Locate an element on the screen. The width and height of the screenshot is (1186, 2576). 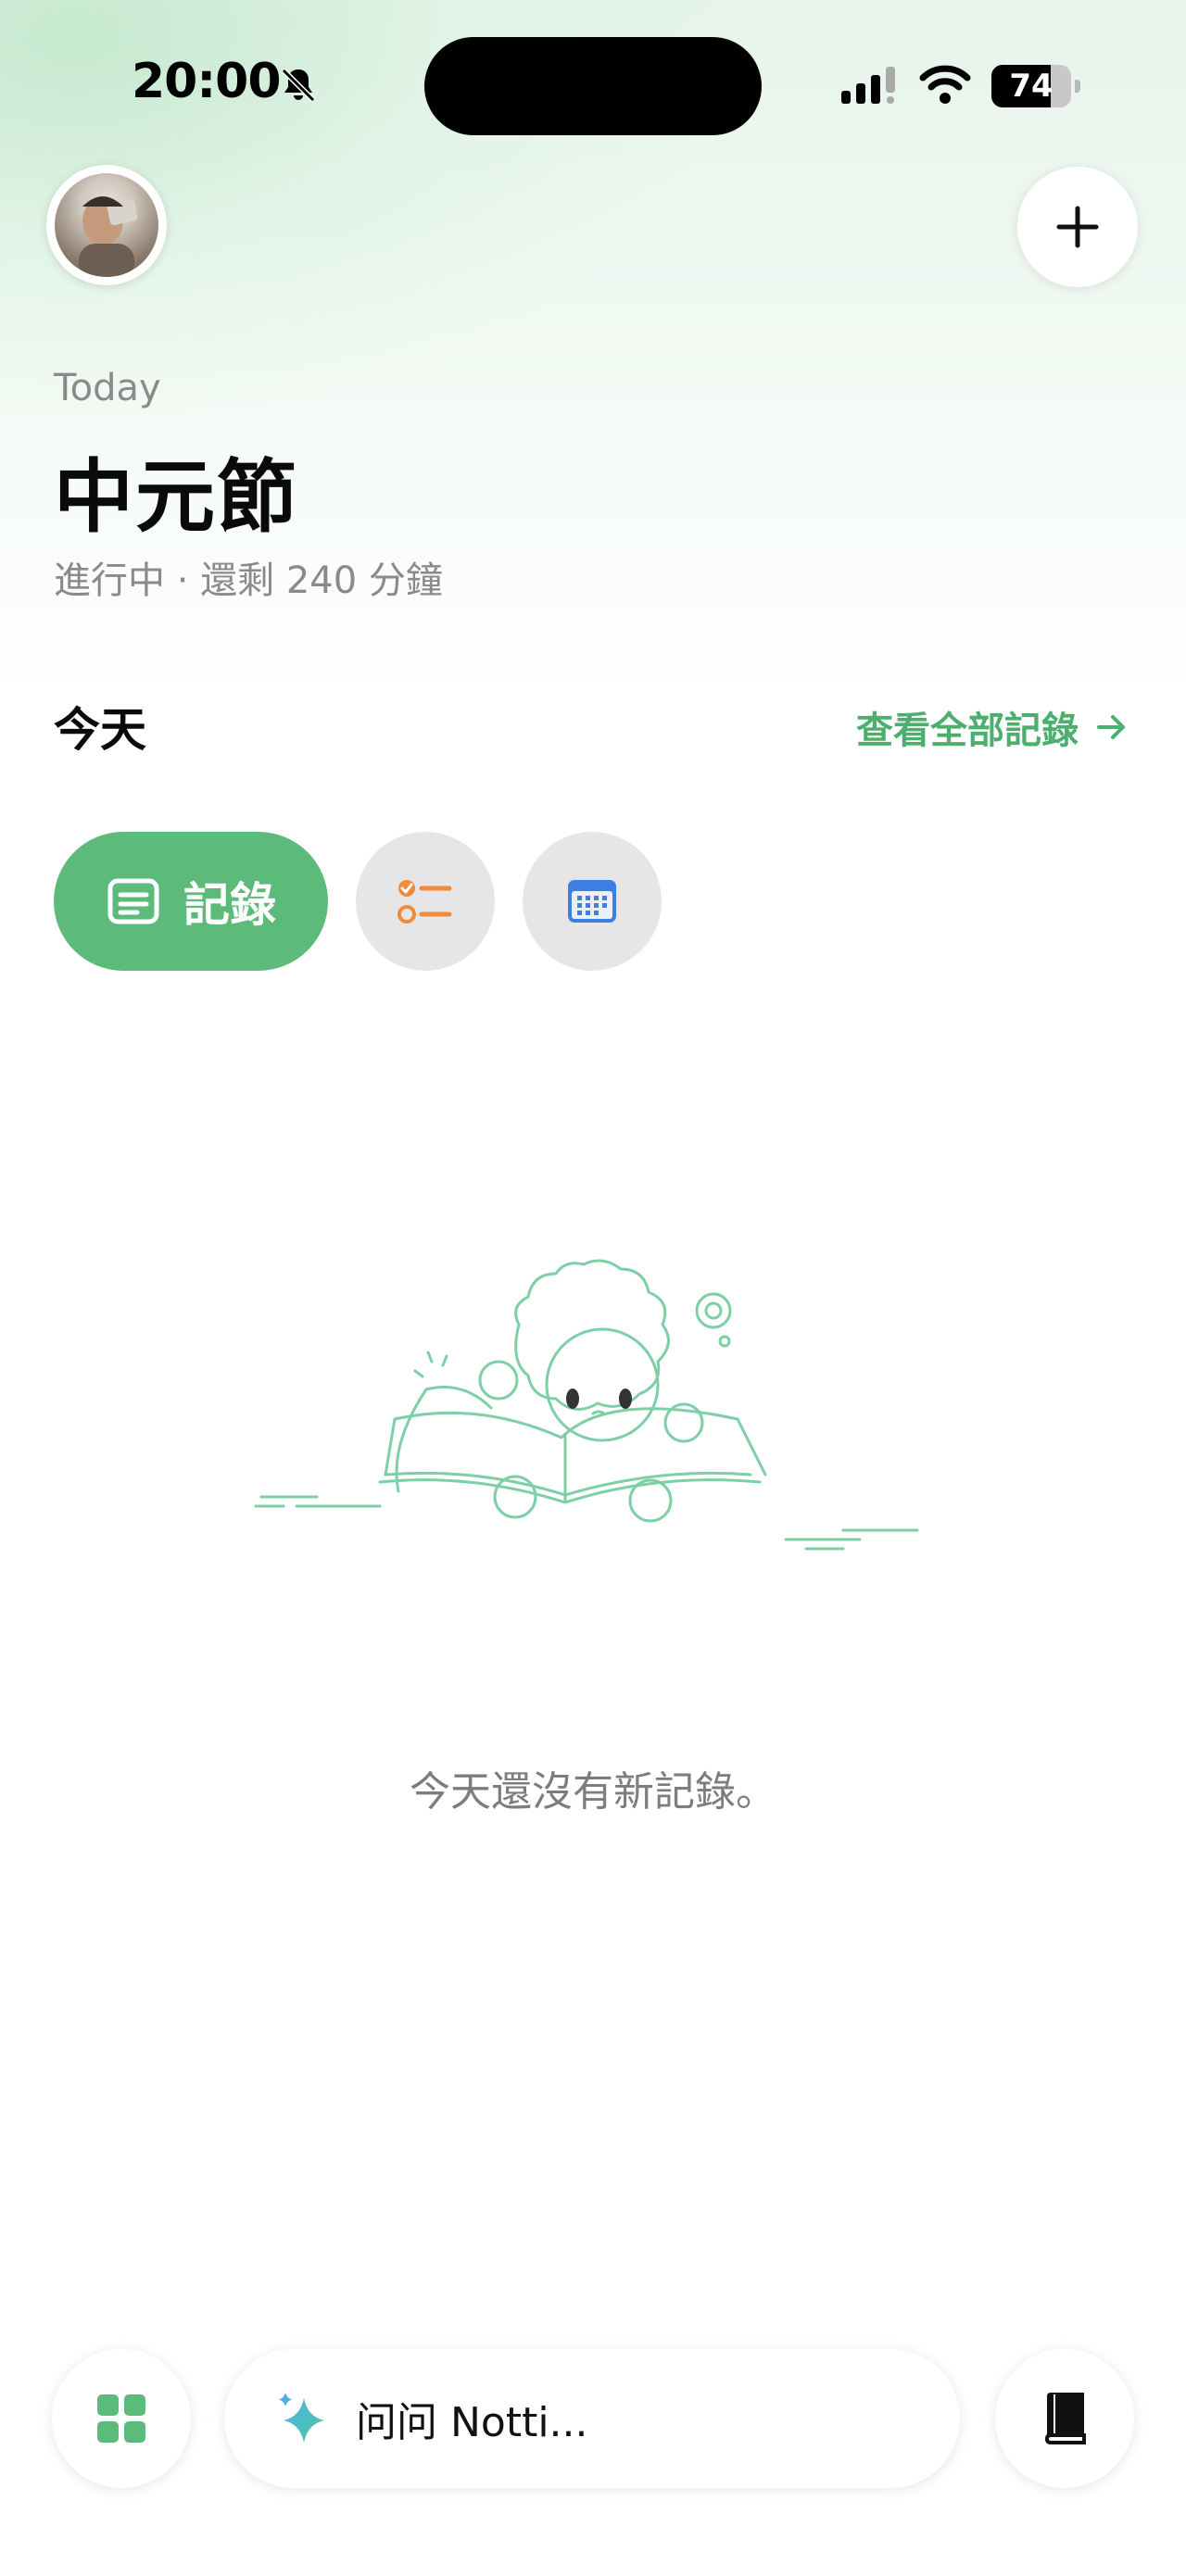
event-status: 進行中 · 還剩 240 分鐘 is located at coordinates (248, 580).